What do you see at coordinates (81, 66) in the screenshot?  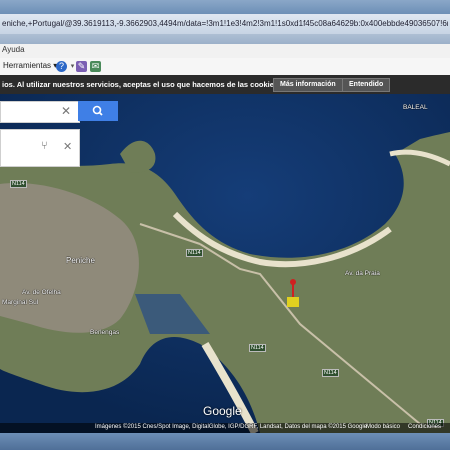 I see `research-icon: ✎` at bounding box center [81, 66].